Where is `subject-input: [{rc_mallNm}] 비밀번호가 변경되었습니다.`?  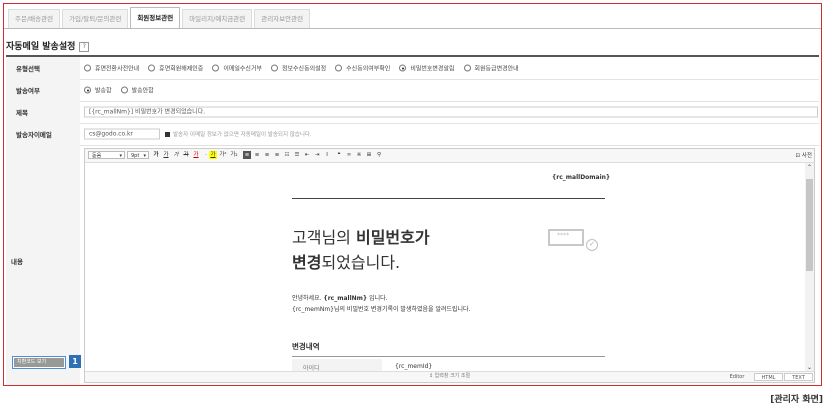
subject-input: [{rc_mallNm}] 비밀번호가 변경되었습니다. is located at coordinates (451, 112).